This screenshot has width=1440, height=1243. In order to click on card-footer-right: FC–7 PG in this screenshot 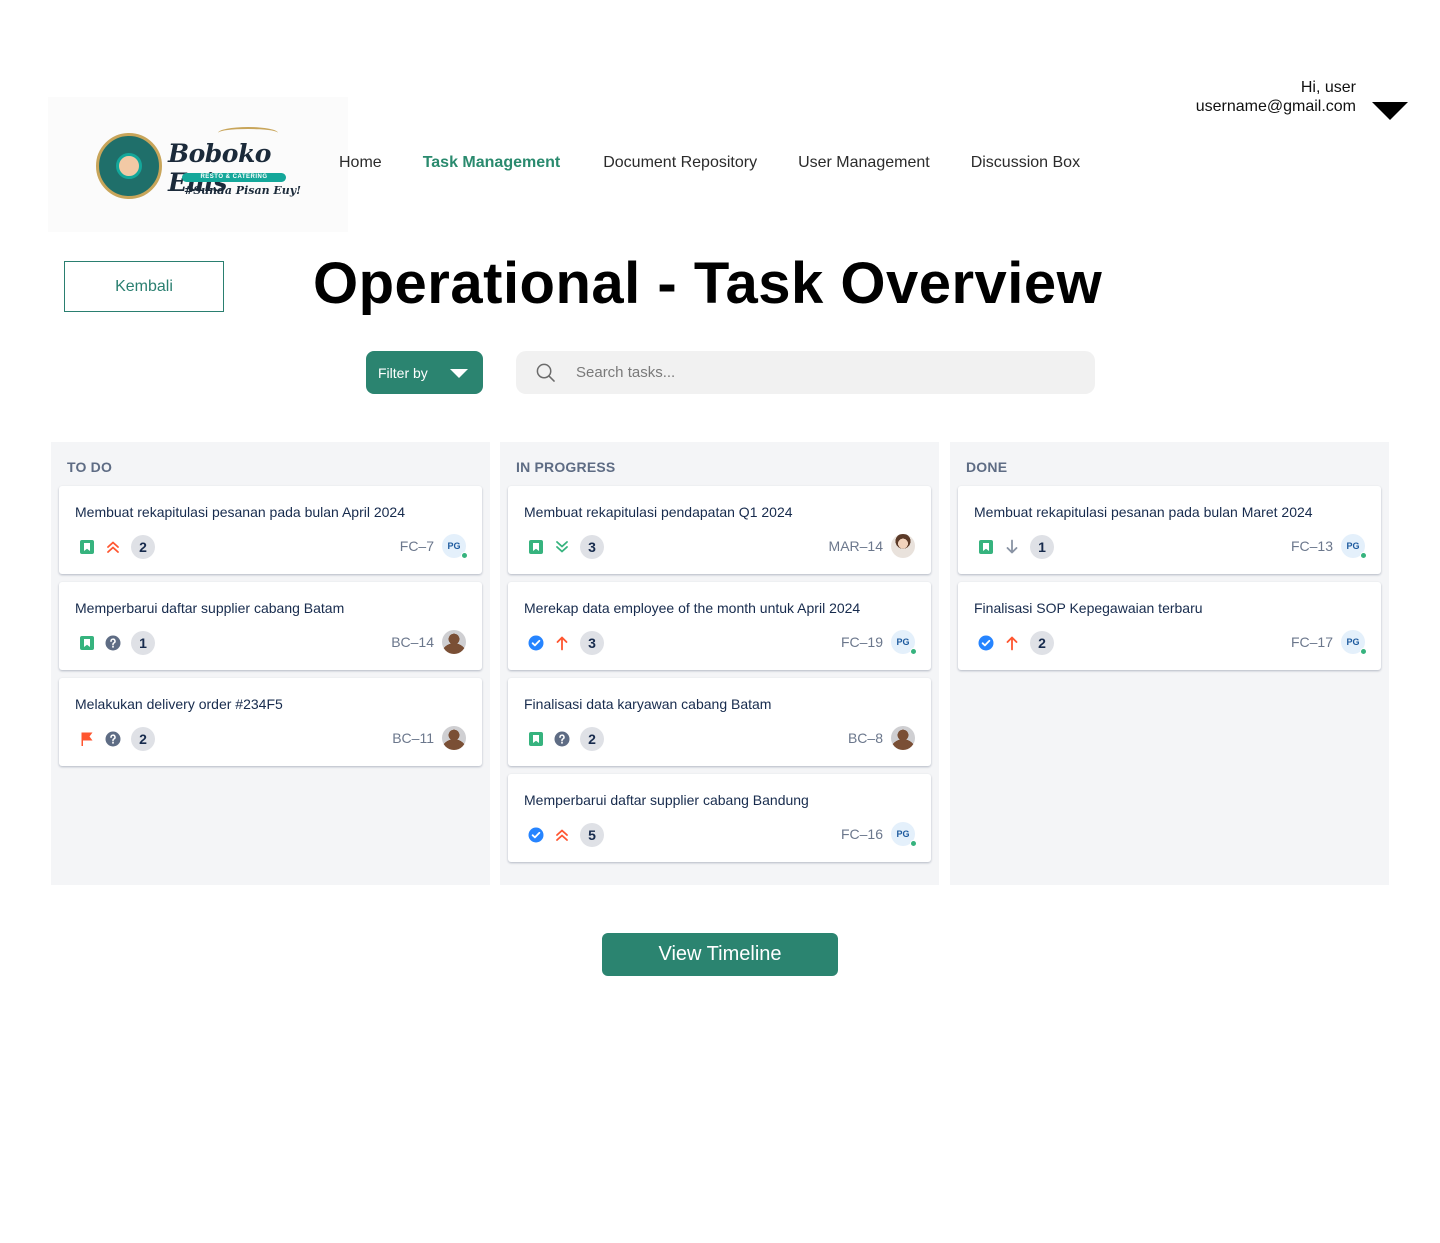, I will do `click(434, 546)`.